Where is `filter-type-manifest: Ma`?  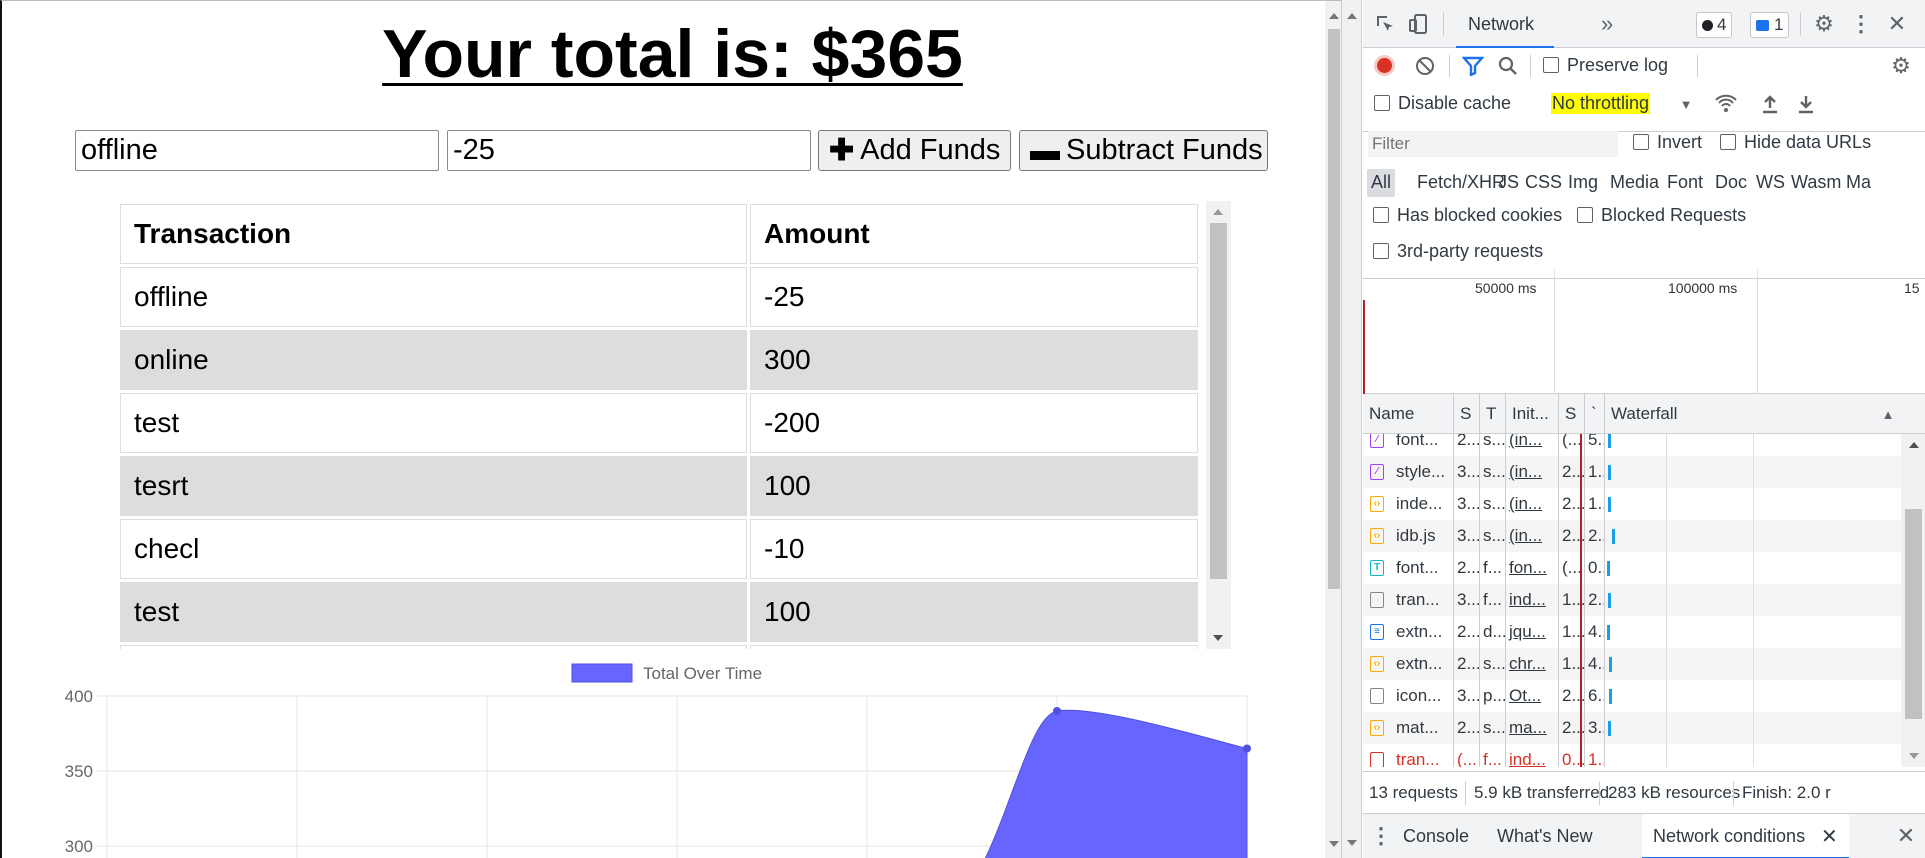 filter-type-manifest: Ma is located at coordinates (1858, 183).